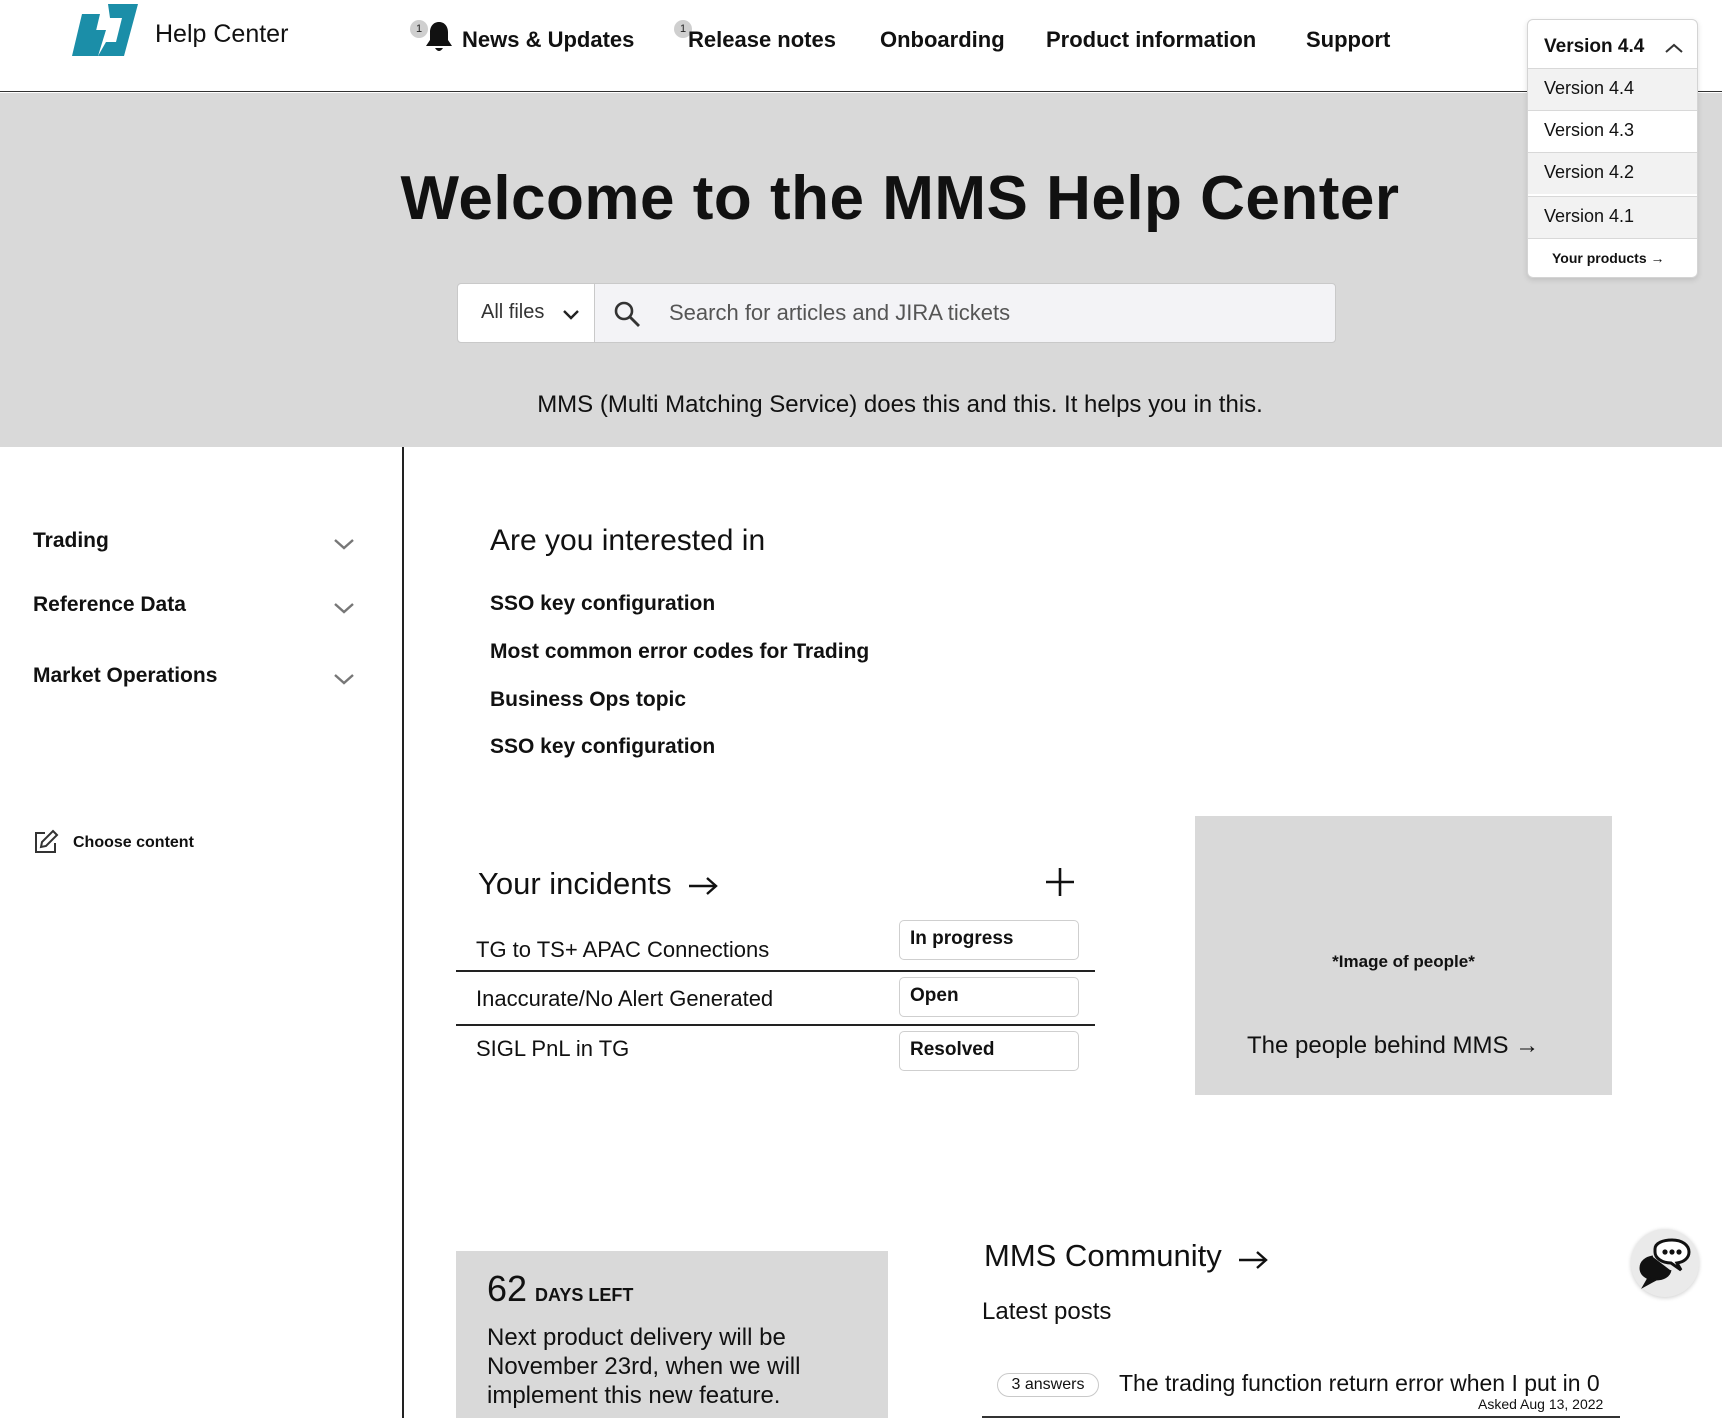  I want to click on interested-link: Business Ops topic, so click(588, 700).